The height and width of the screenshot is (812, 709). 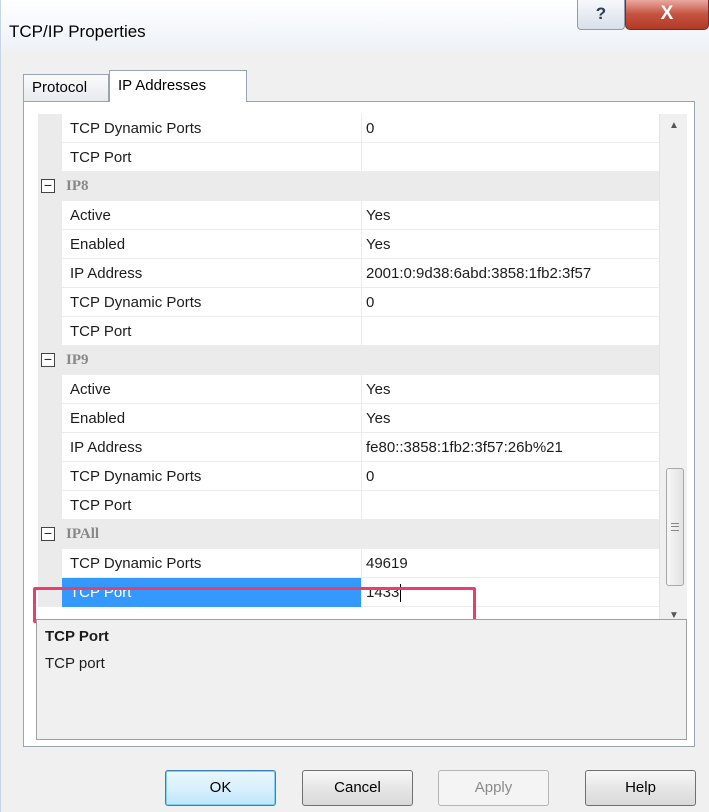 I want to click on property-value: 49619, so click(x=387, y=563).